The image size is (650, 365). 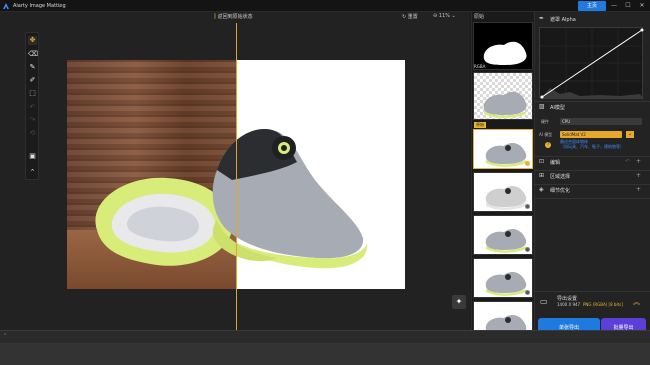 I want to click on model-dropdown-icon: ⌄, so click(x=630, y=134).